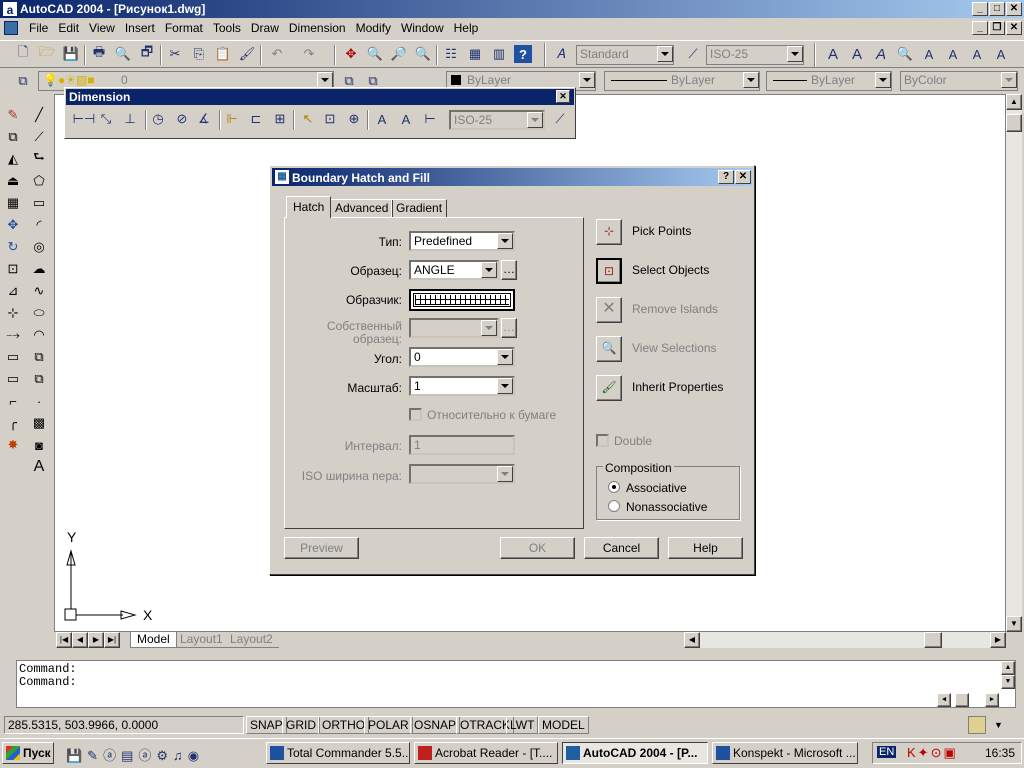  What do you see at coordinates (693, 54) in the screenshot?
I see `dim-style-icon: ⟋` at bounding box center [693, 54].